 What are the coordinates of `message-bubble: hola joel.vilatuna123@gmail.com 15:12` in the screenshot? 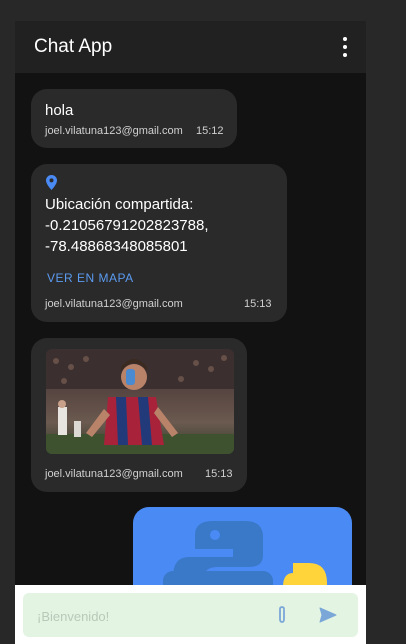 It's located at (134, 118).